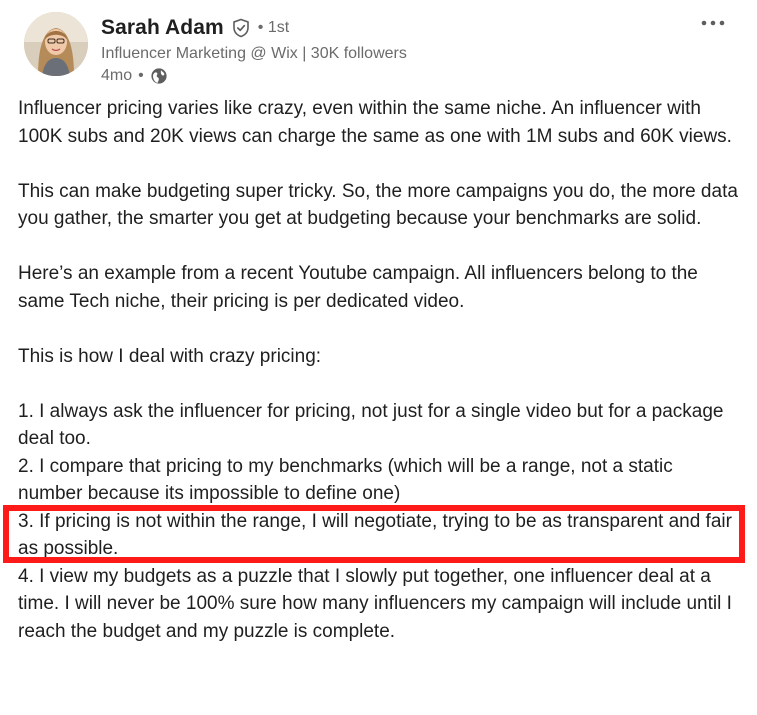 The height and width of the screenshot is (715, 757). Describe the element at coordinates (170, 356) in the screenshot. I see `paragraph: This is how I deal with crazy pricing:` at that location.